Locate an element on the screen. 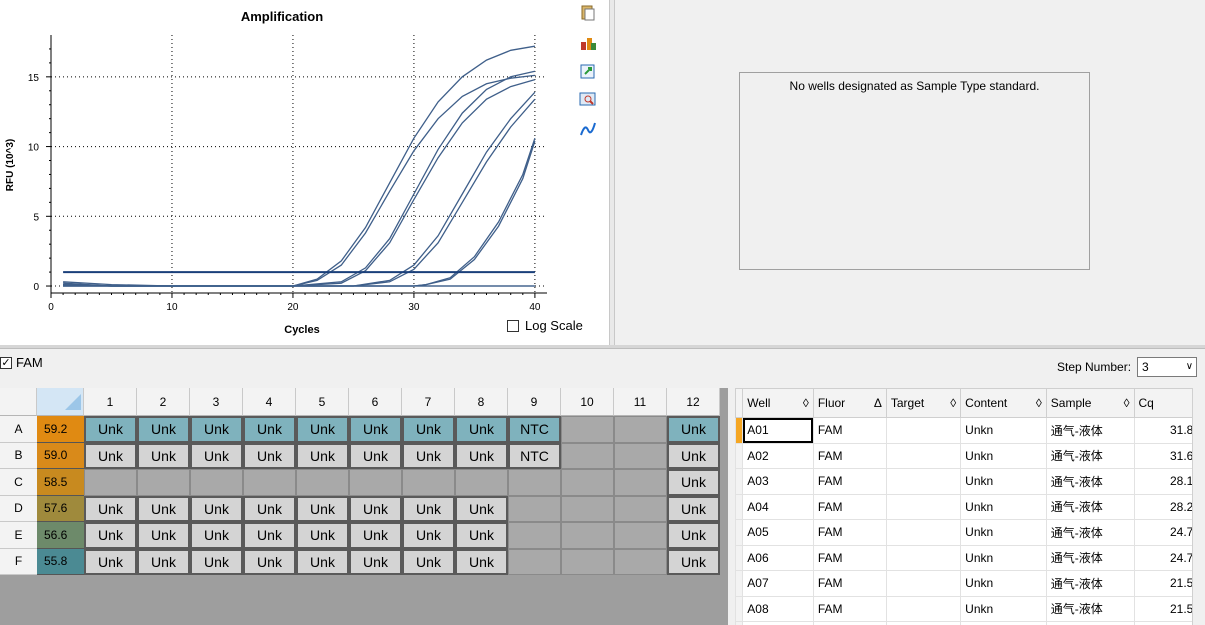 This screenshot has height=625, width=1205. plate-row-header: E is located at coordinates (18, 535).